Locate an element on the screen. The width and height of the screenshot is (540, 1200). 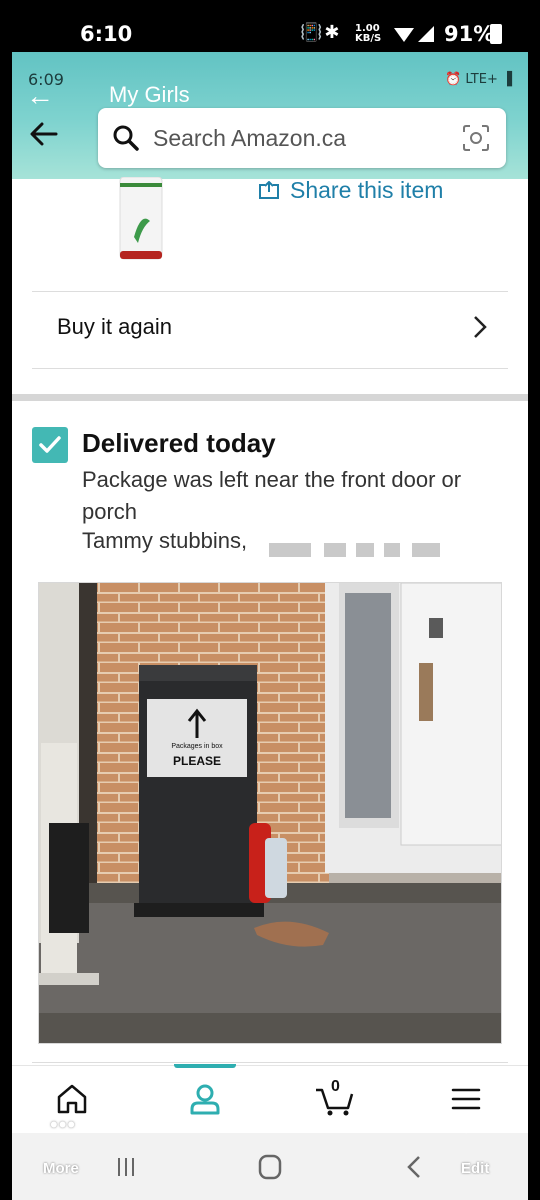
wifi-signal-icon is located at coordinates (414, 34).